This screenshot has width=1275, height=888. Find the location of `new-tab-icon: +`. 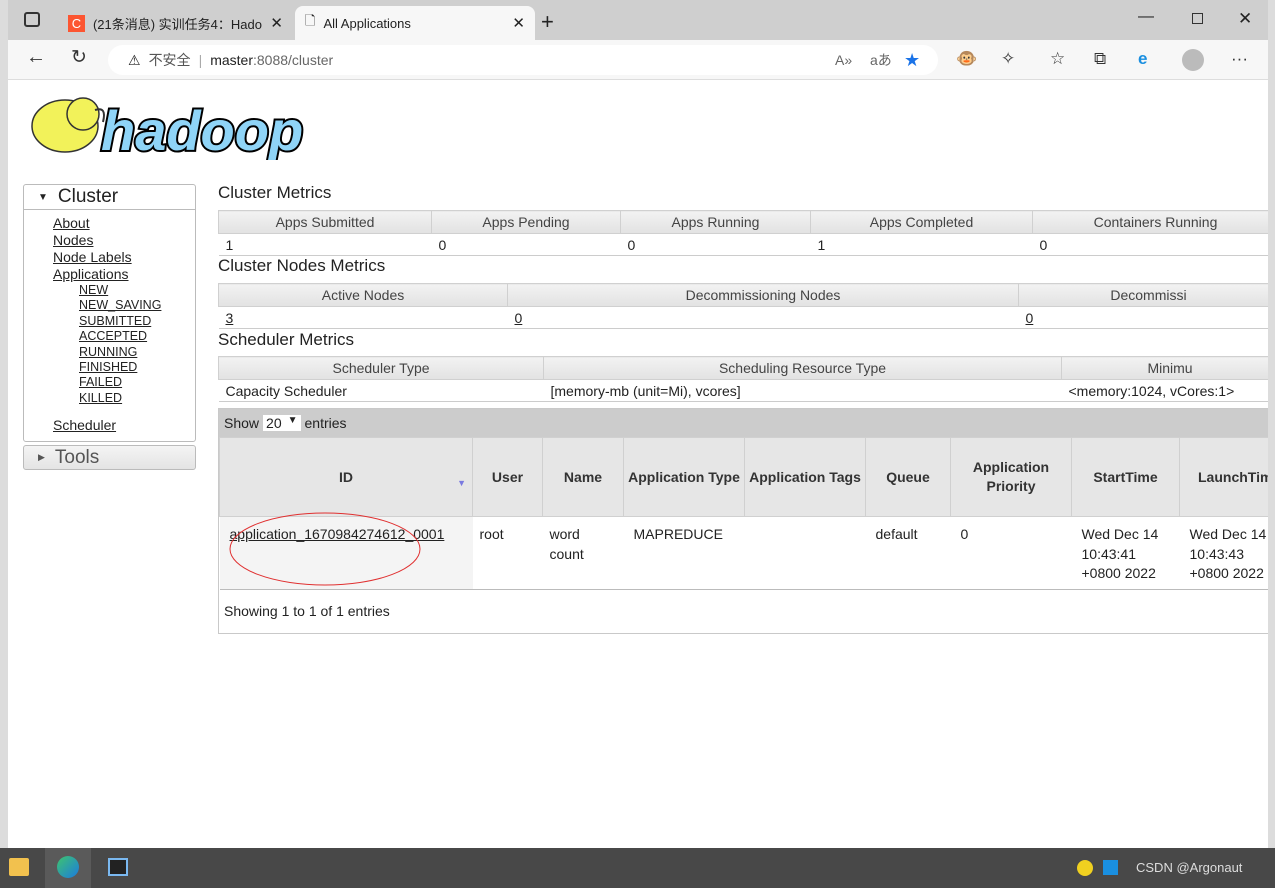

new-tab-icon: + is located at coordinates (547, 22).